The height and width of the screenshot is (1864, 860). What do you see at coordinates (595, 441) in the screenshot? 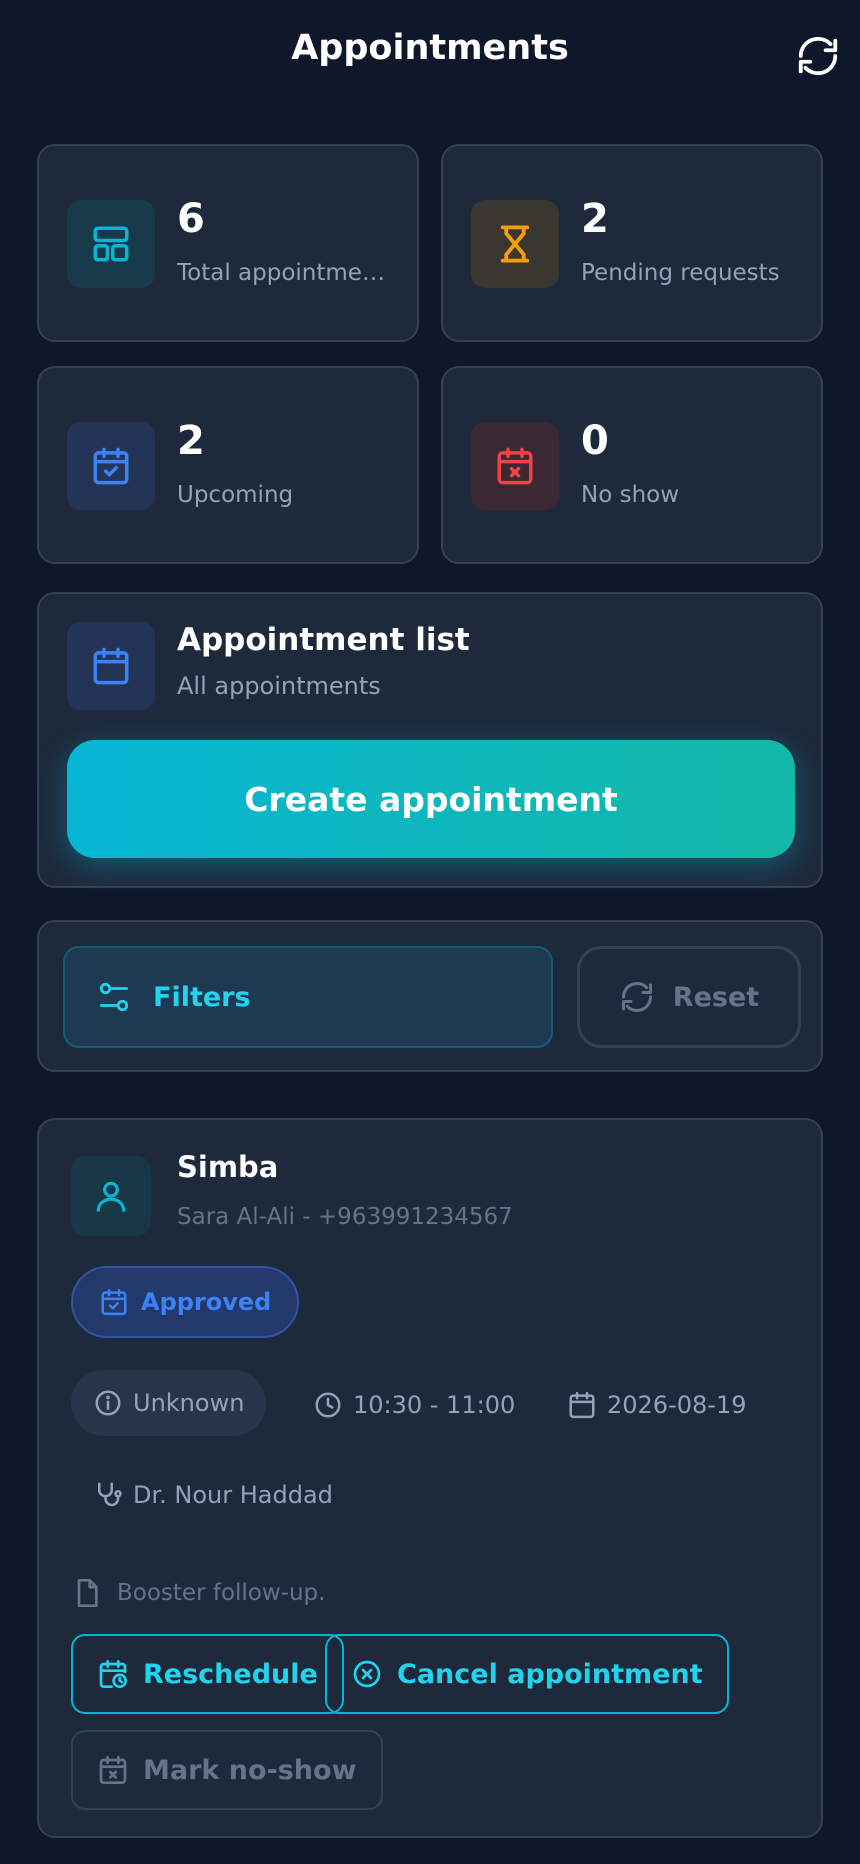
I see `no-show-value: 0` at bounding box center [595, 441].